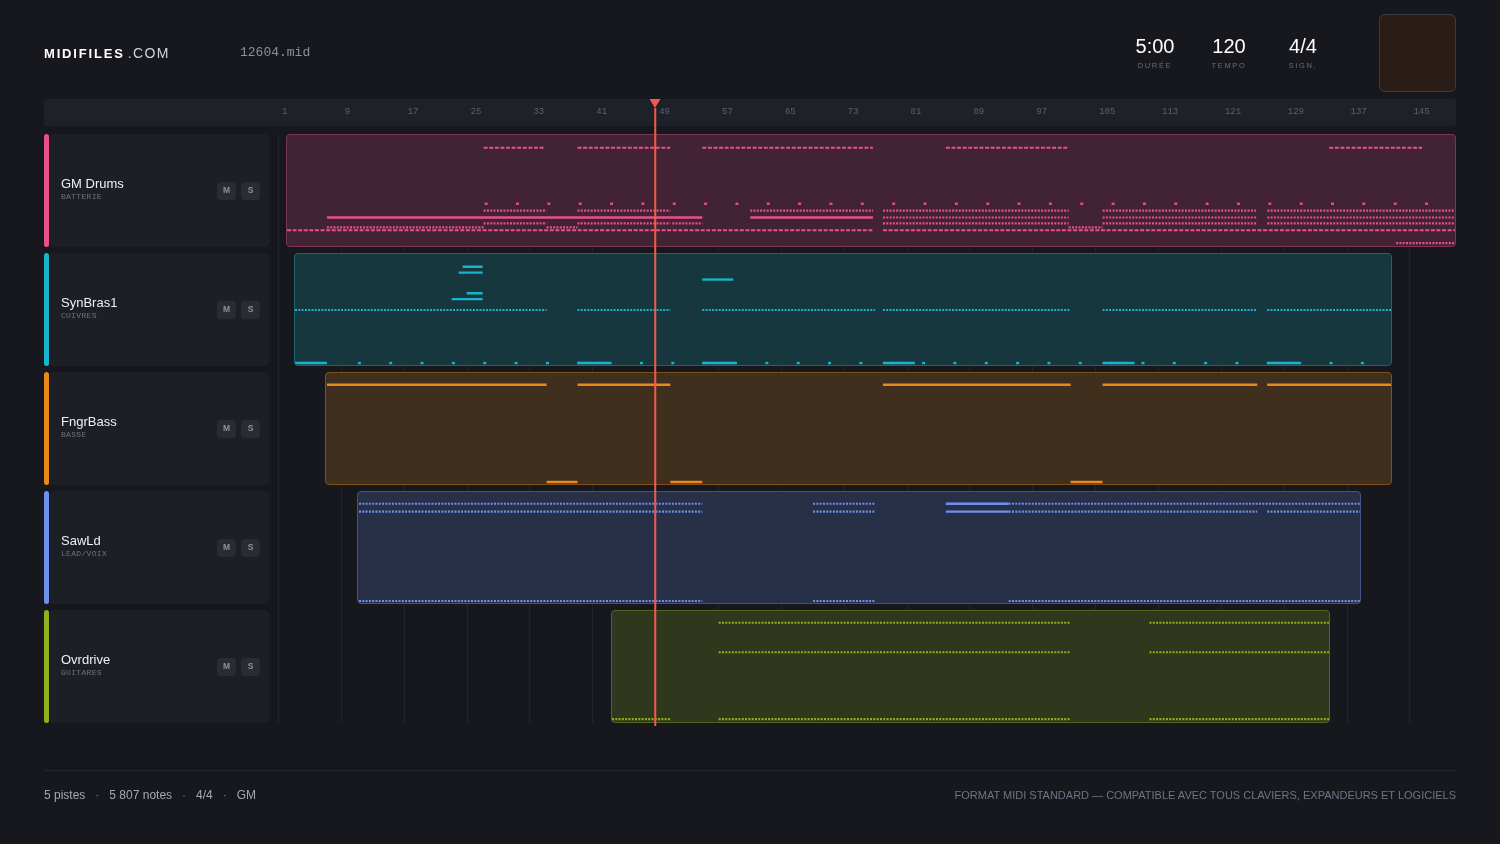 This screenshot has height=844, width=1500. What do you see at coordinates (1233, 112) in the screenshot?
I see `bar-number: 121` at bounding box center [1233, 112].